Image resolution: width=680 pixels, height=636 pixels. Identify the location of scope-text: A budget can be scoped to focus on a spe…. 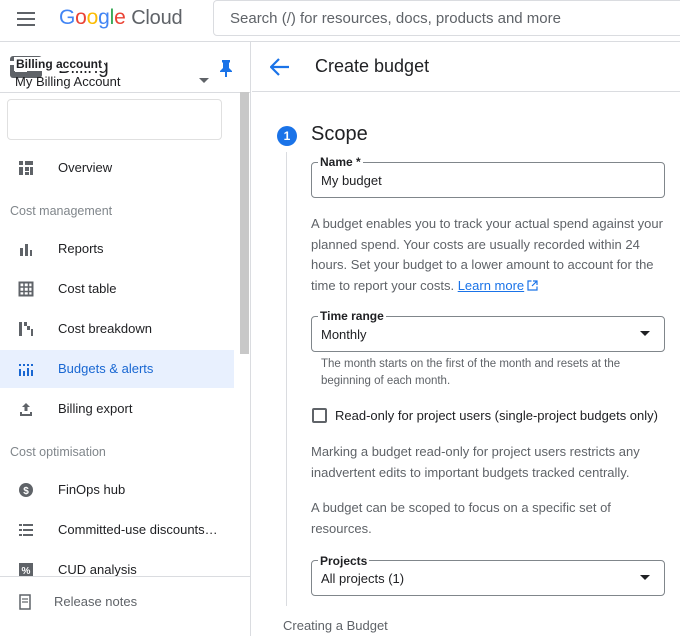
(461, 518).